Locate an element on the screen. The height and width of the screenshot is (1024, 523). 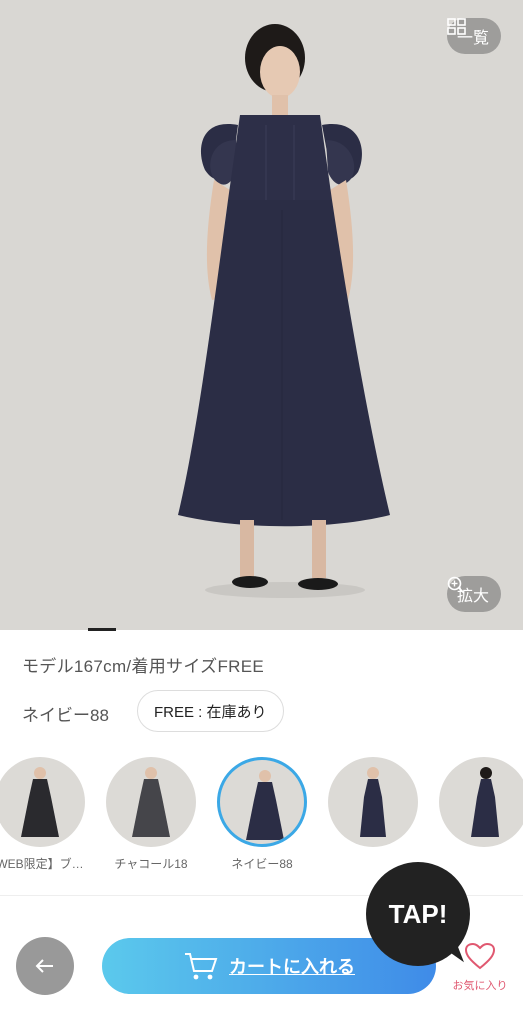
swatch-item-selected: ネイビー88 is located at coordinates (262, 813).